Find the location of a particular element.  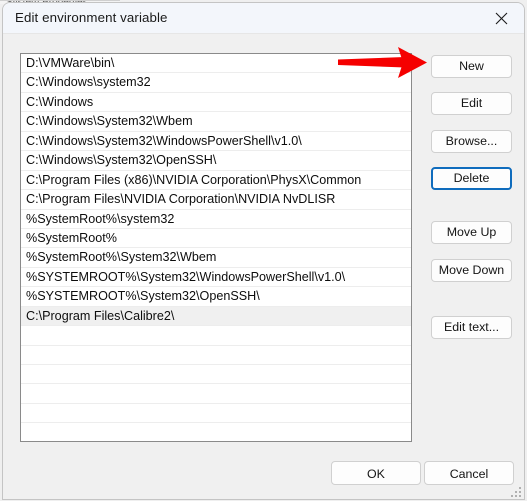

move-down-button: Move Down is located at coordinates (471, 270).